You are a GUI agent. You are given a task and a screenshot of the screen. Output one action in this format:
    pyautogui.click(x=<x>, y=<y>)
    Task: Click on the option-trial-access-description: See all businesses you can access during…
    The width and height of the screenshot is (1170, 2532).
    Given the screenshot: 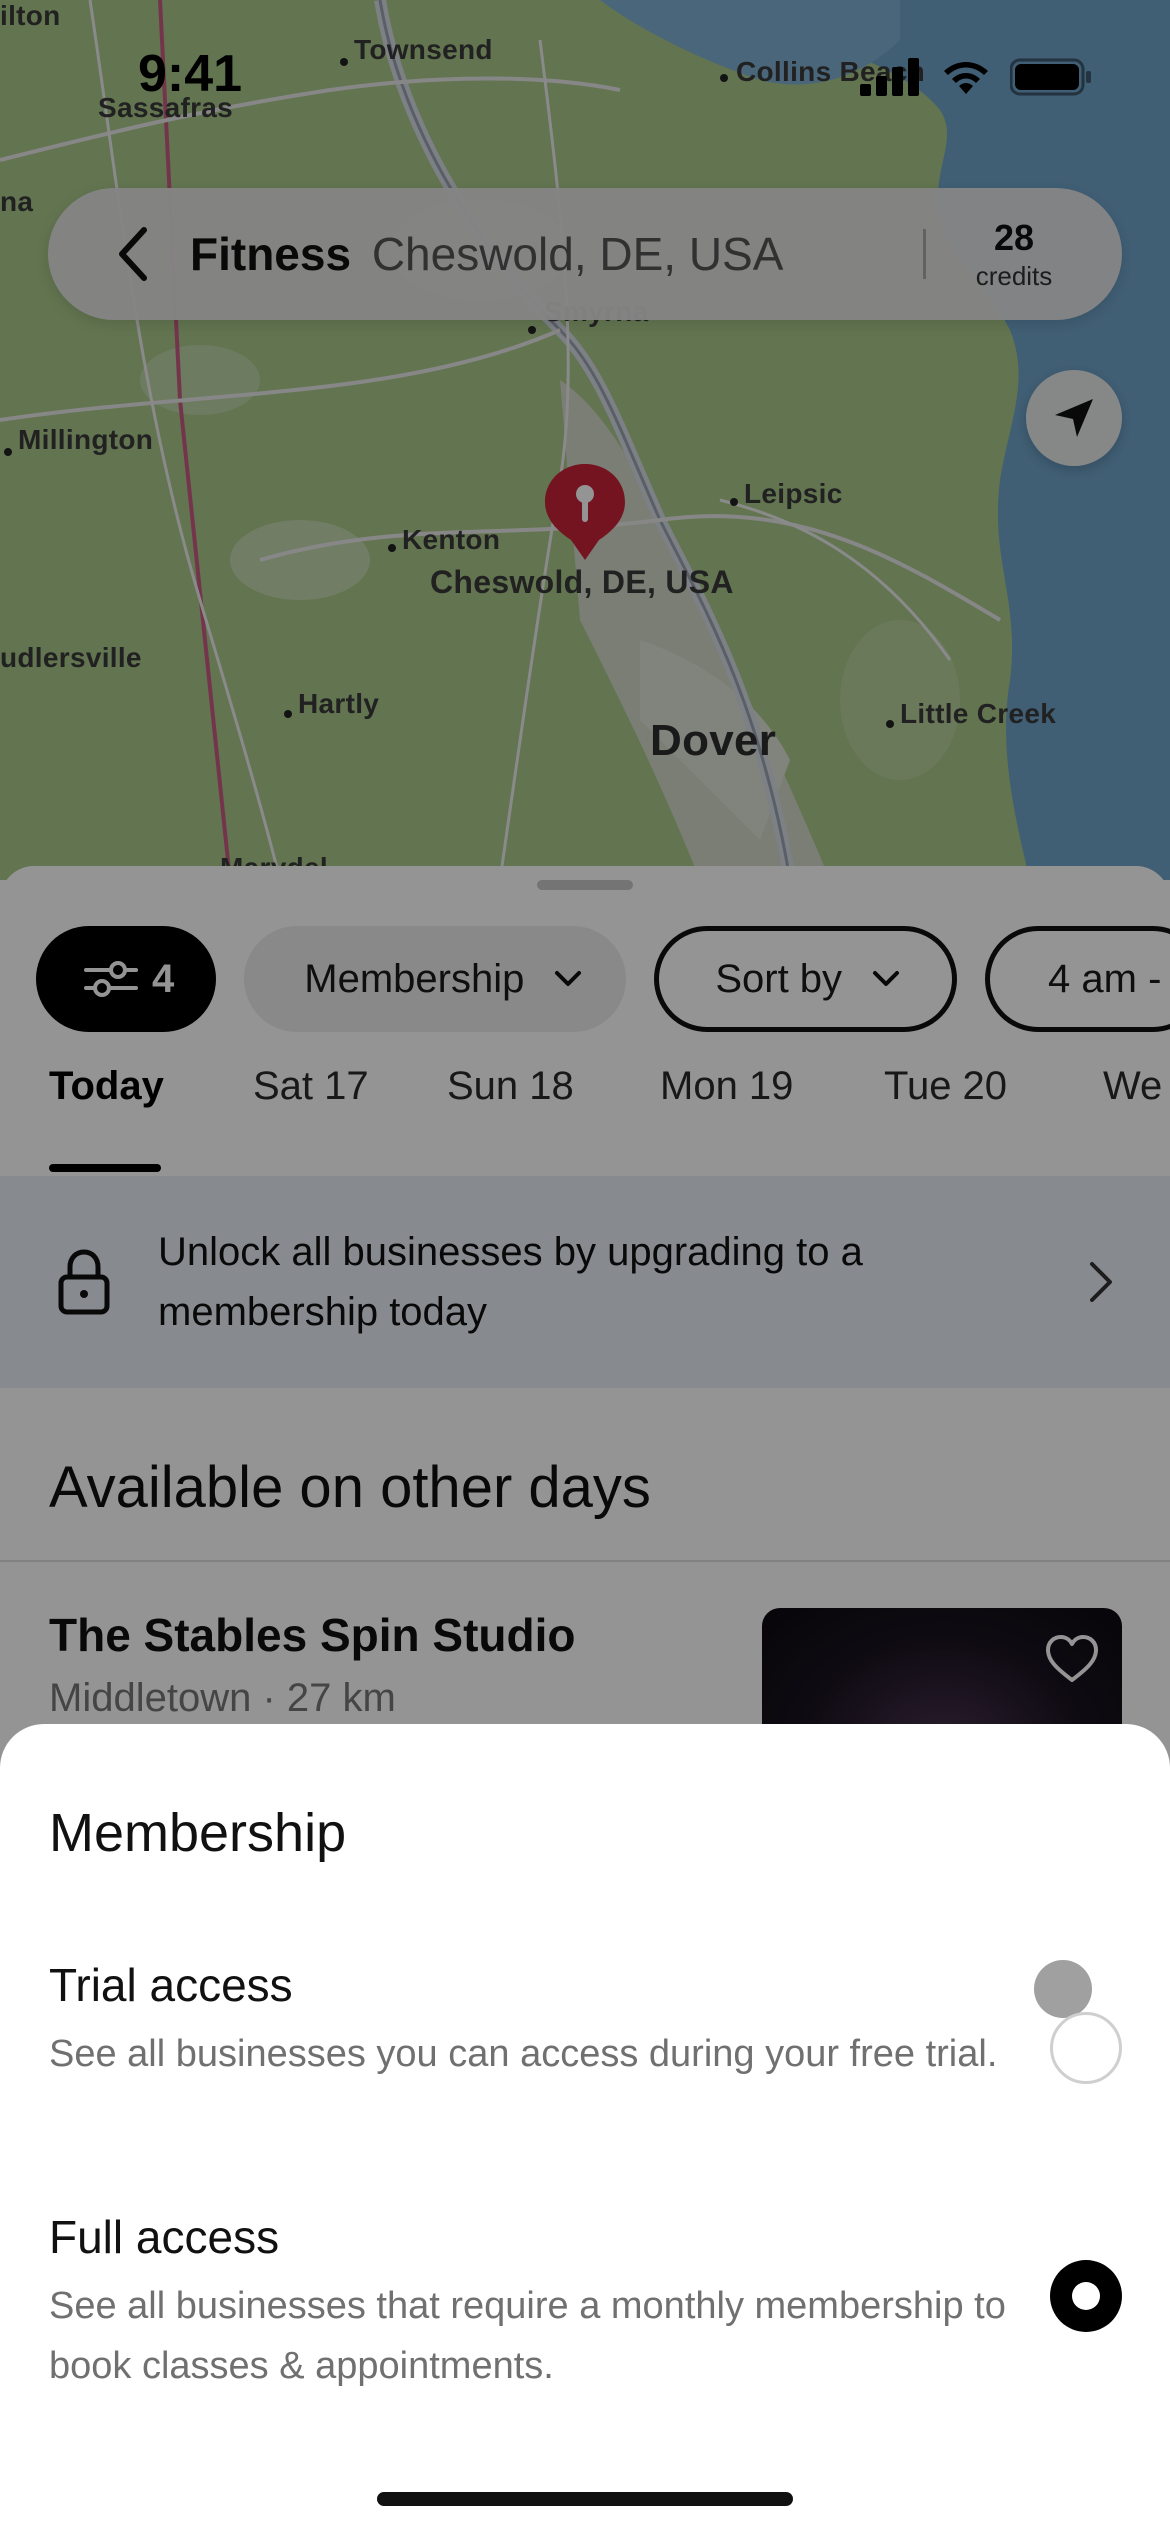 What is the action you would take?
    pyautogui.click(x=523, y=2054)
    